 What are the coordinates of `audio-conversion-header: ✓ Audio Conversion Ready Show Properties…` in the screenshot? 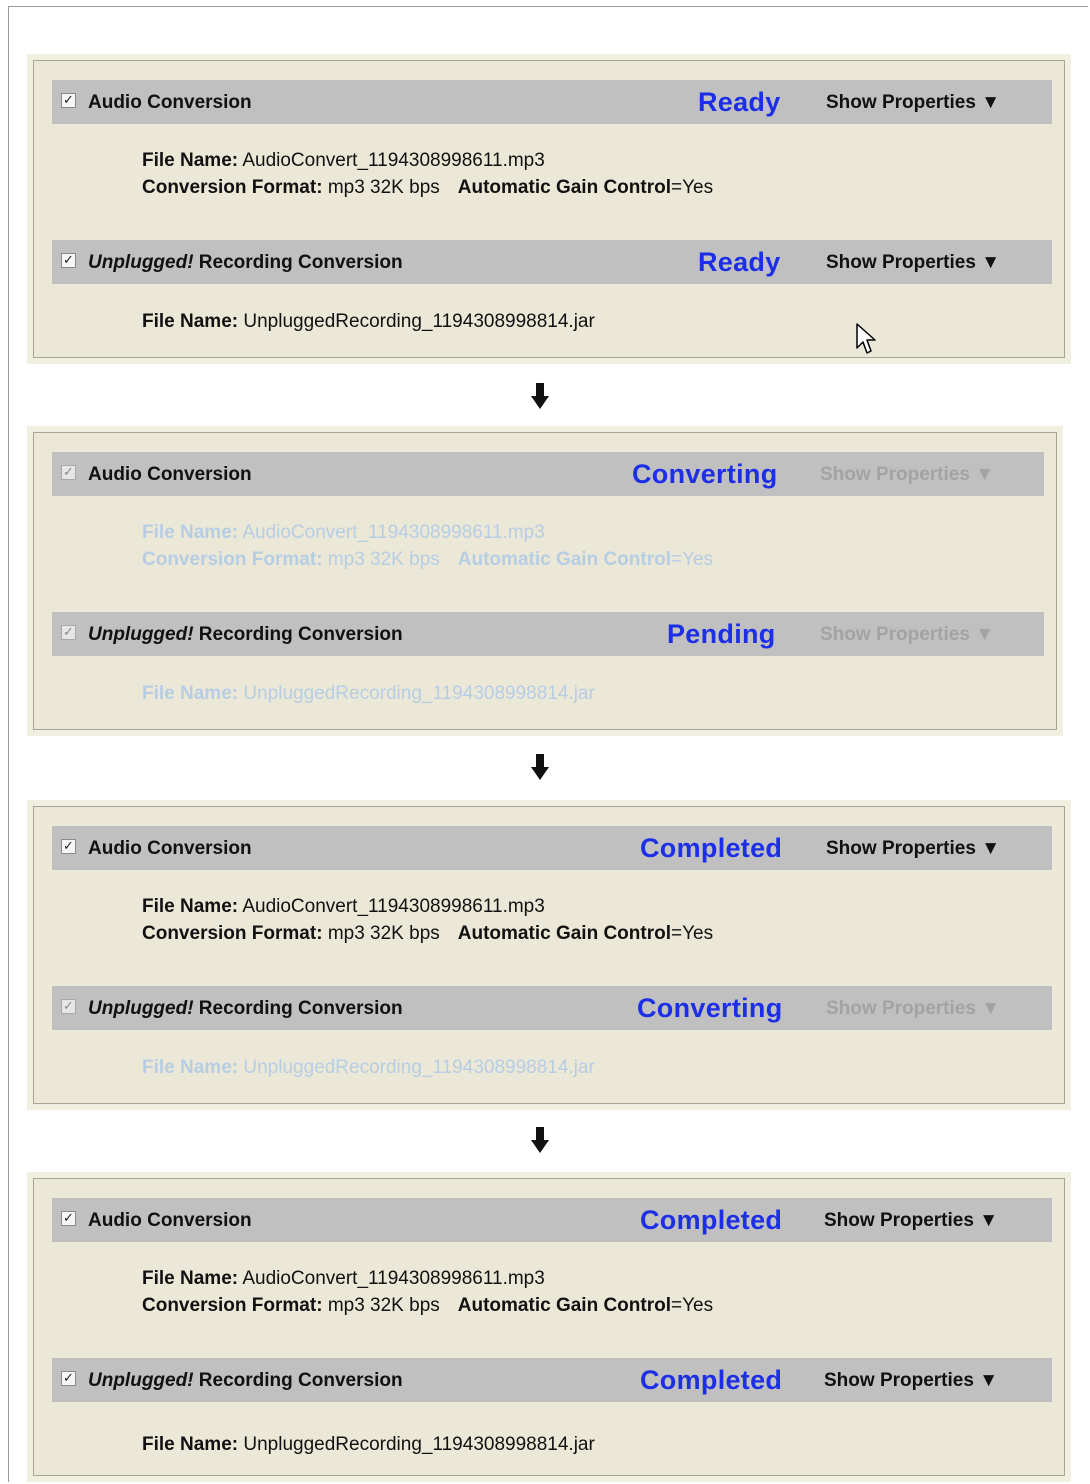 It's located at (552, 102).